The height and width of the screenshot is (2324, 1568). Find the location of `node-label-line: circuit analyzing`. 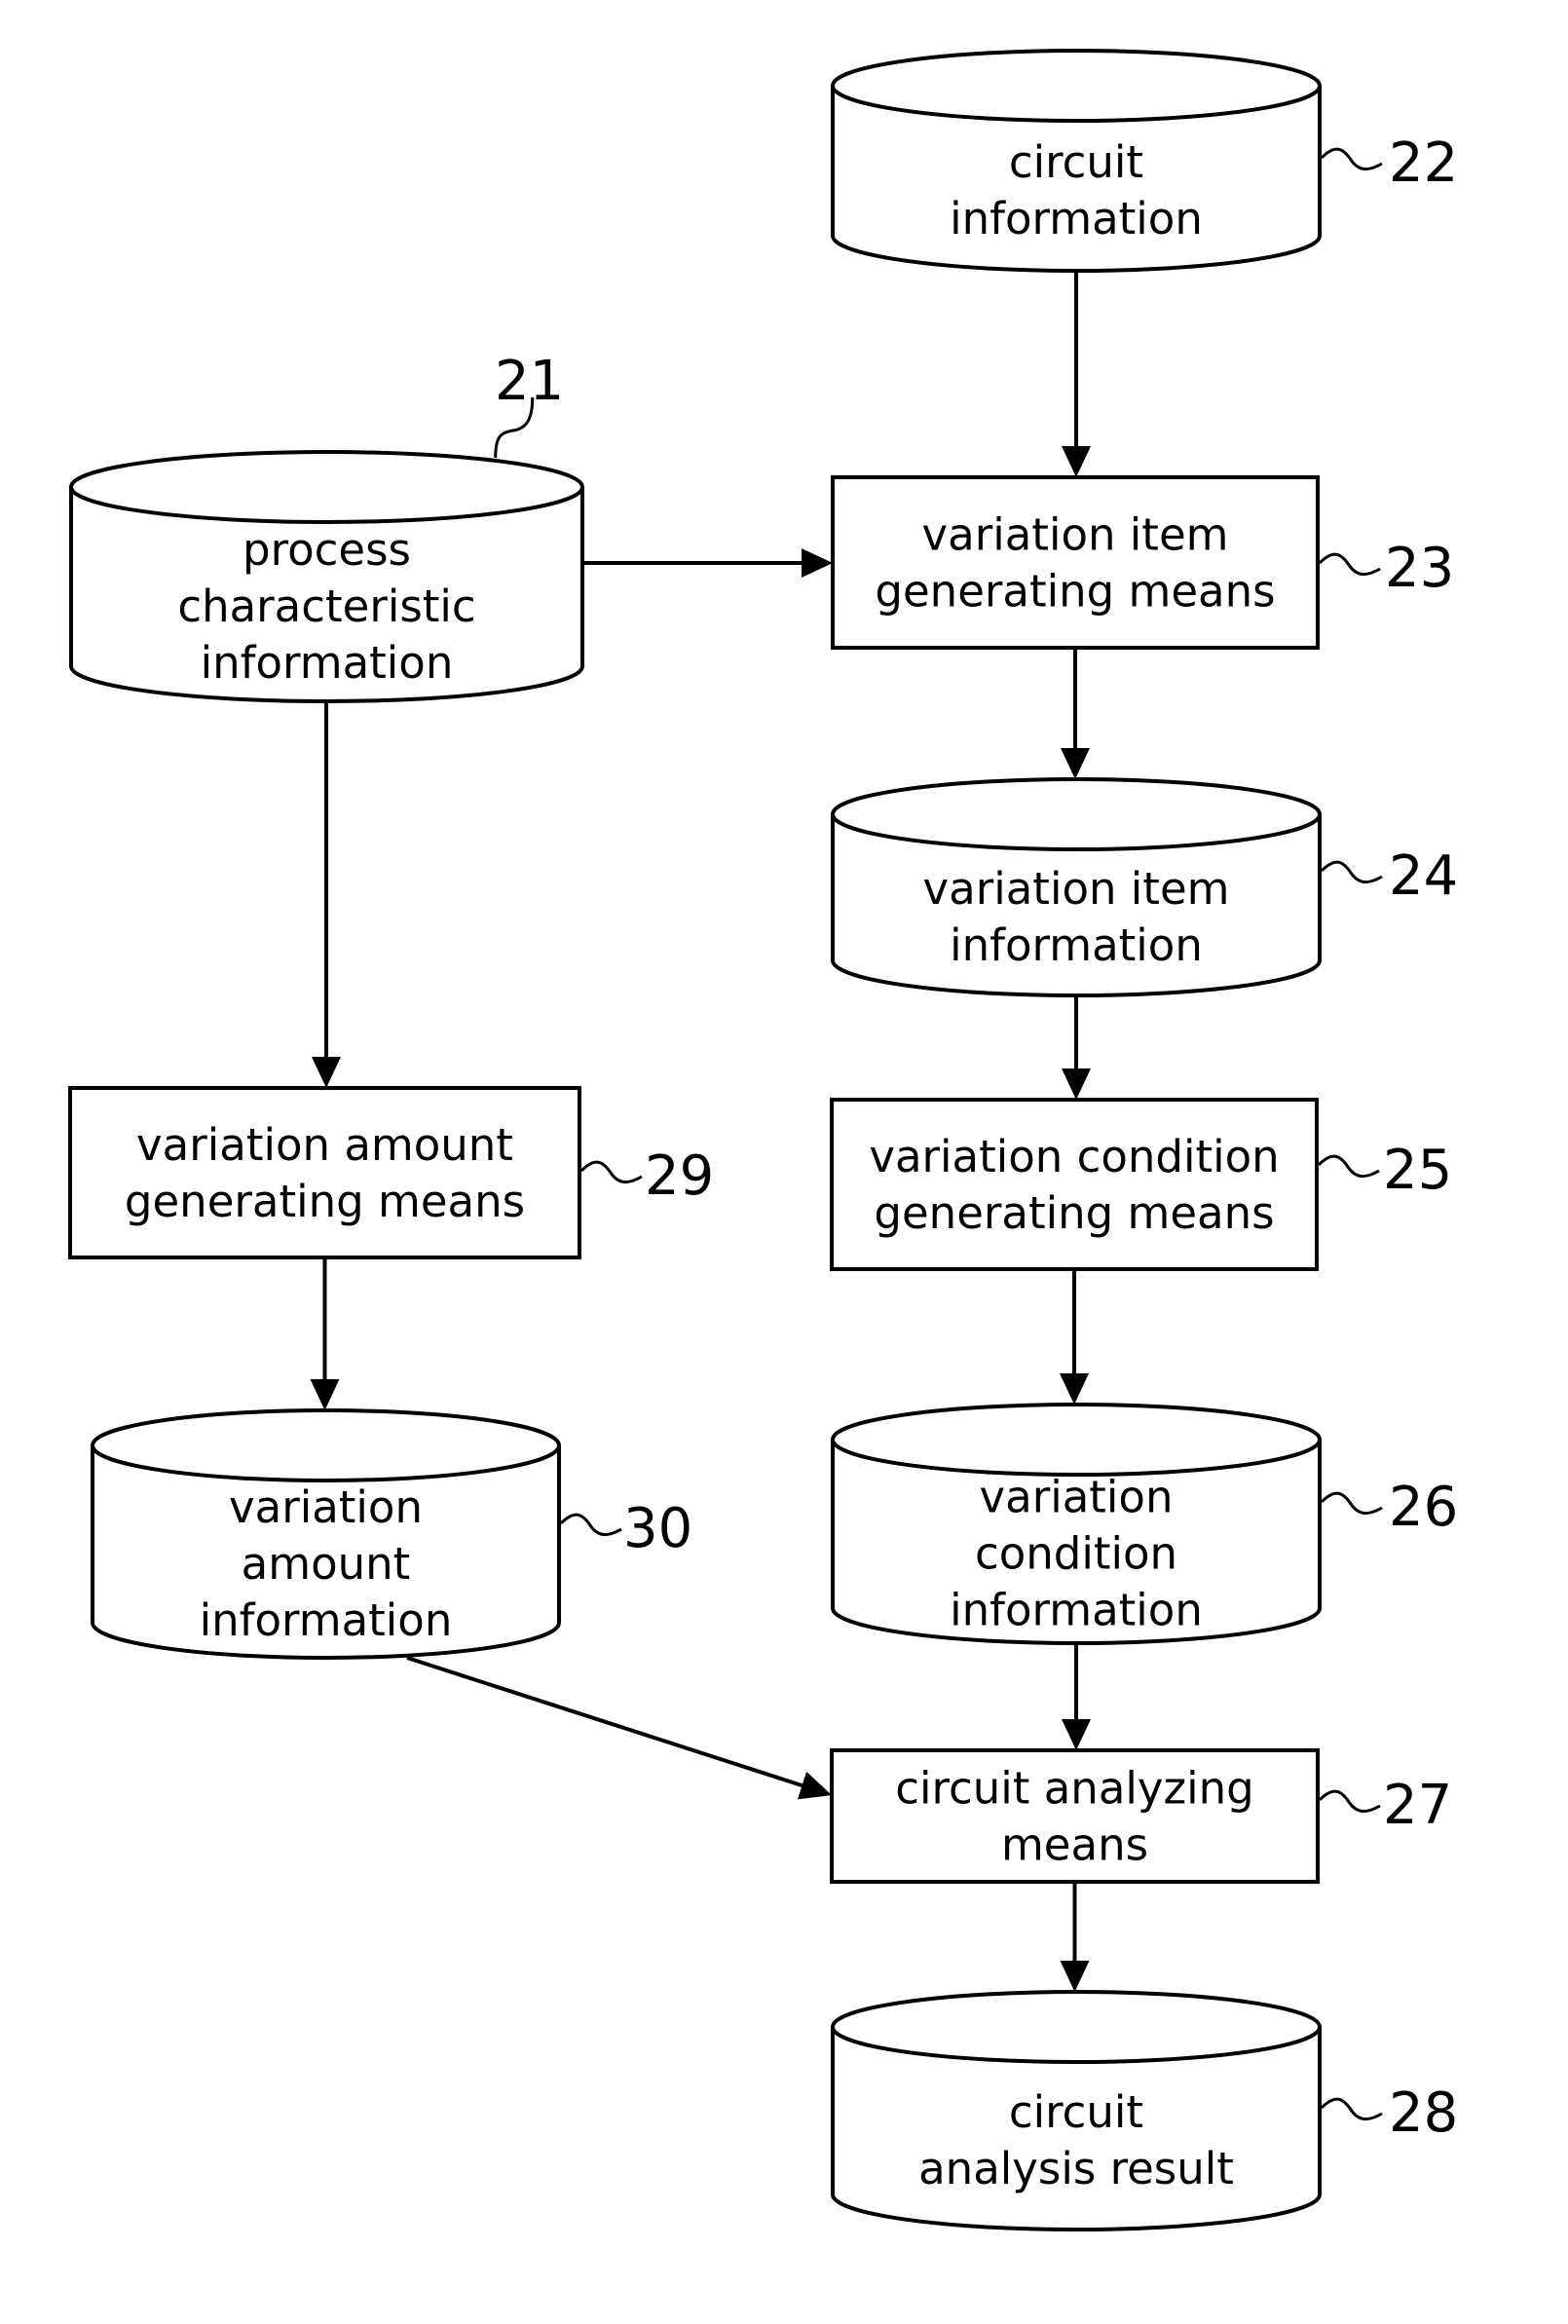

node-label-line: circuit analyzing is located at coordinates (1074, 1789).